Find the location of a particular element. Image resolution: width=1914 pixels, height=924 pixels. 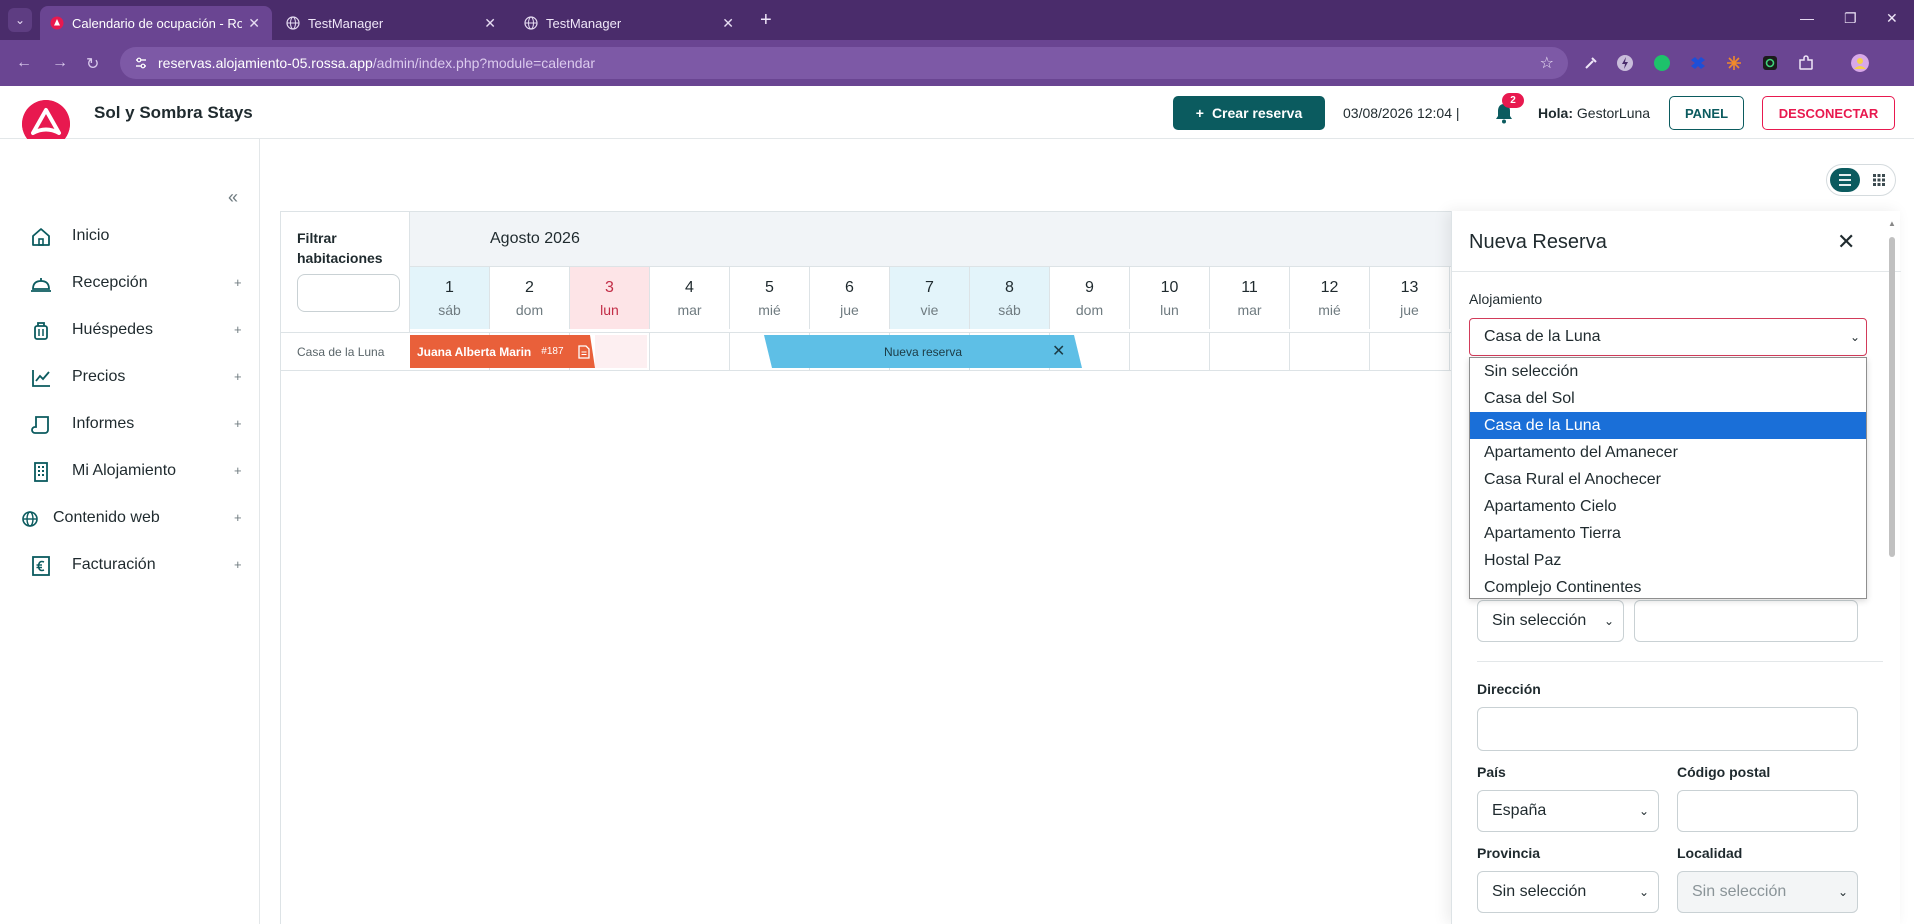

sparkle-extension-icon is located at coordinates (1734, 63).